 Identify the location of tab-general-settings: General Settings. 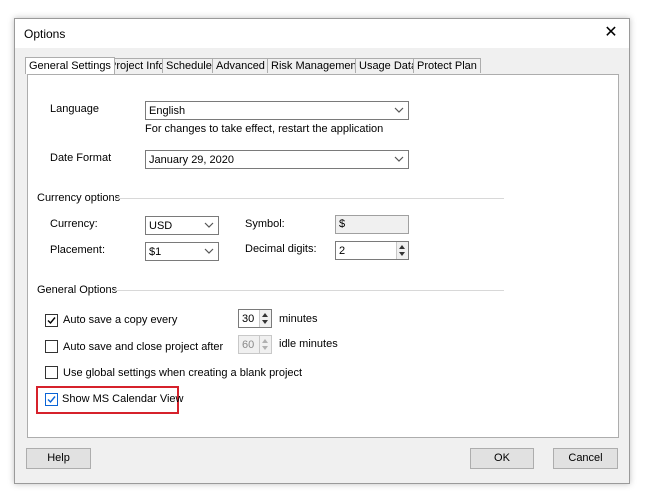
(70, 65).